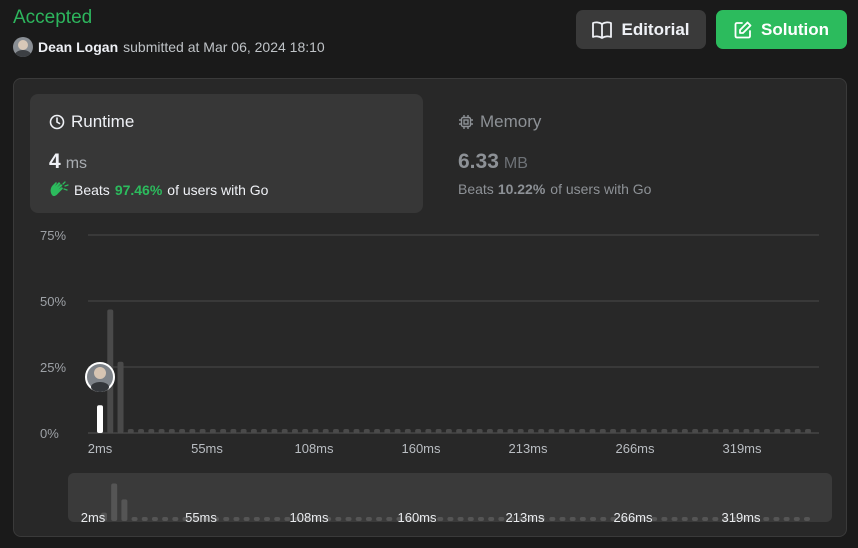 This screenshot has width=858, height=548. I want to click on y-tick-label: 25%, so click(53, 367).